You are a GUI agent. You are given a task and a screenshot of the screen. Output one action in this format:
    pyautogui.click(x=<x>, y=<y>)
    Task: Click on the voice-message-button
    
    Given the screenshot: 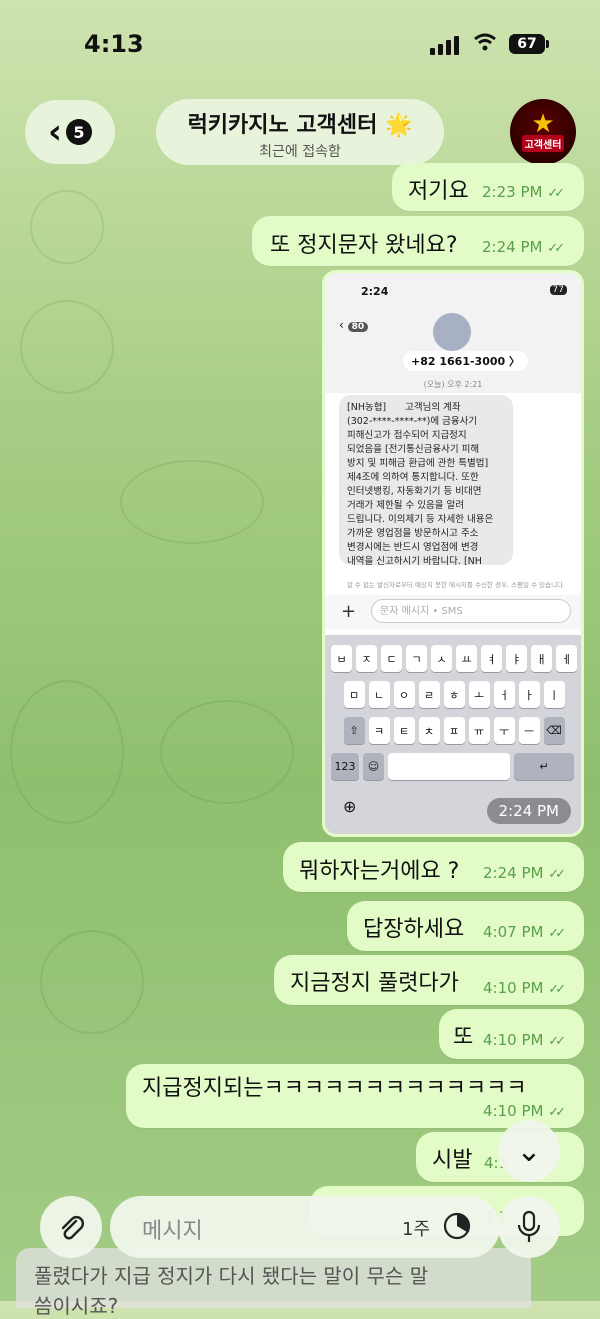 What is the action you would take?
    pyautogui.click(x=529, y=1227)
    